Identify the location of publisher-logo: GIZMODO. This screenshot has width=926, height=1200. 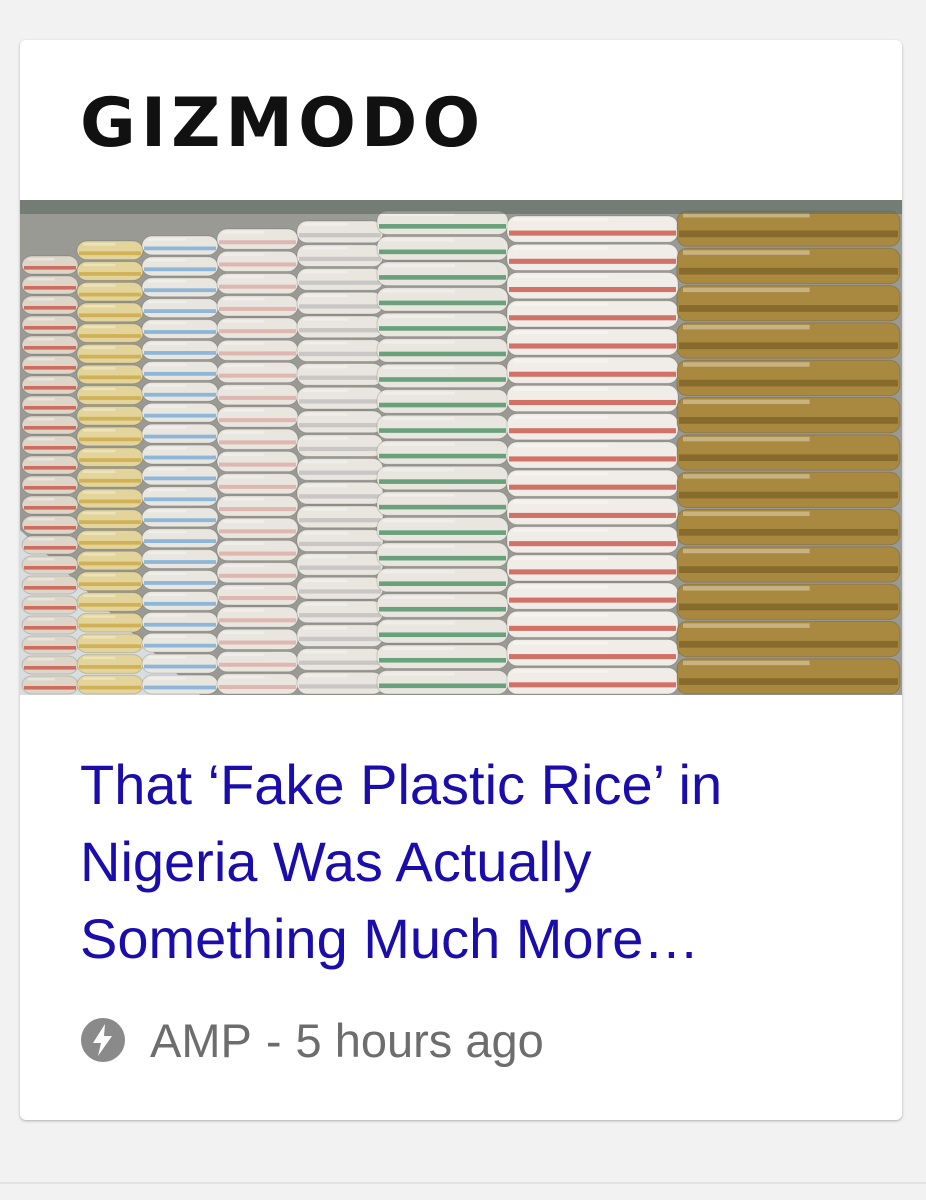
(283, 123).